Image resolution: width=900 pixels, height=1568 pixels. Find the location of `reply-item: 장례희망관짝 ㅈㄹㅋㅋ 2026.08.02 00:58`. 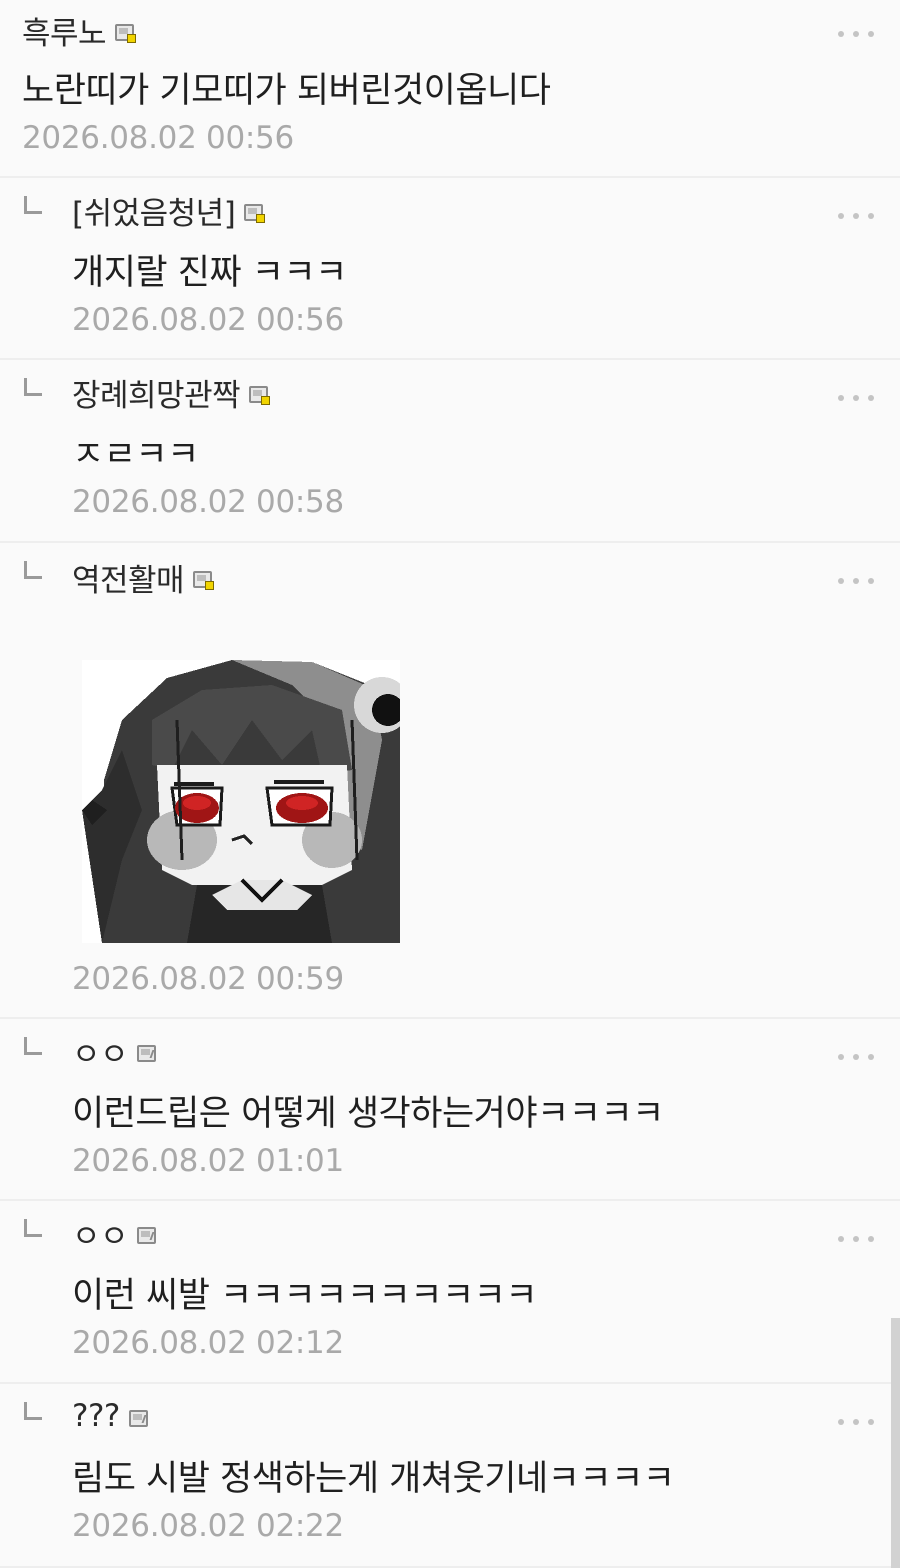

reply-item: 장례희망관짝 ㅈㄹㅋㅋ 2026.08.02 00:58 is located at coordinates (450, 451).